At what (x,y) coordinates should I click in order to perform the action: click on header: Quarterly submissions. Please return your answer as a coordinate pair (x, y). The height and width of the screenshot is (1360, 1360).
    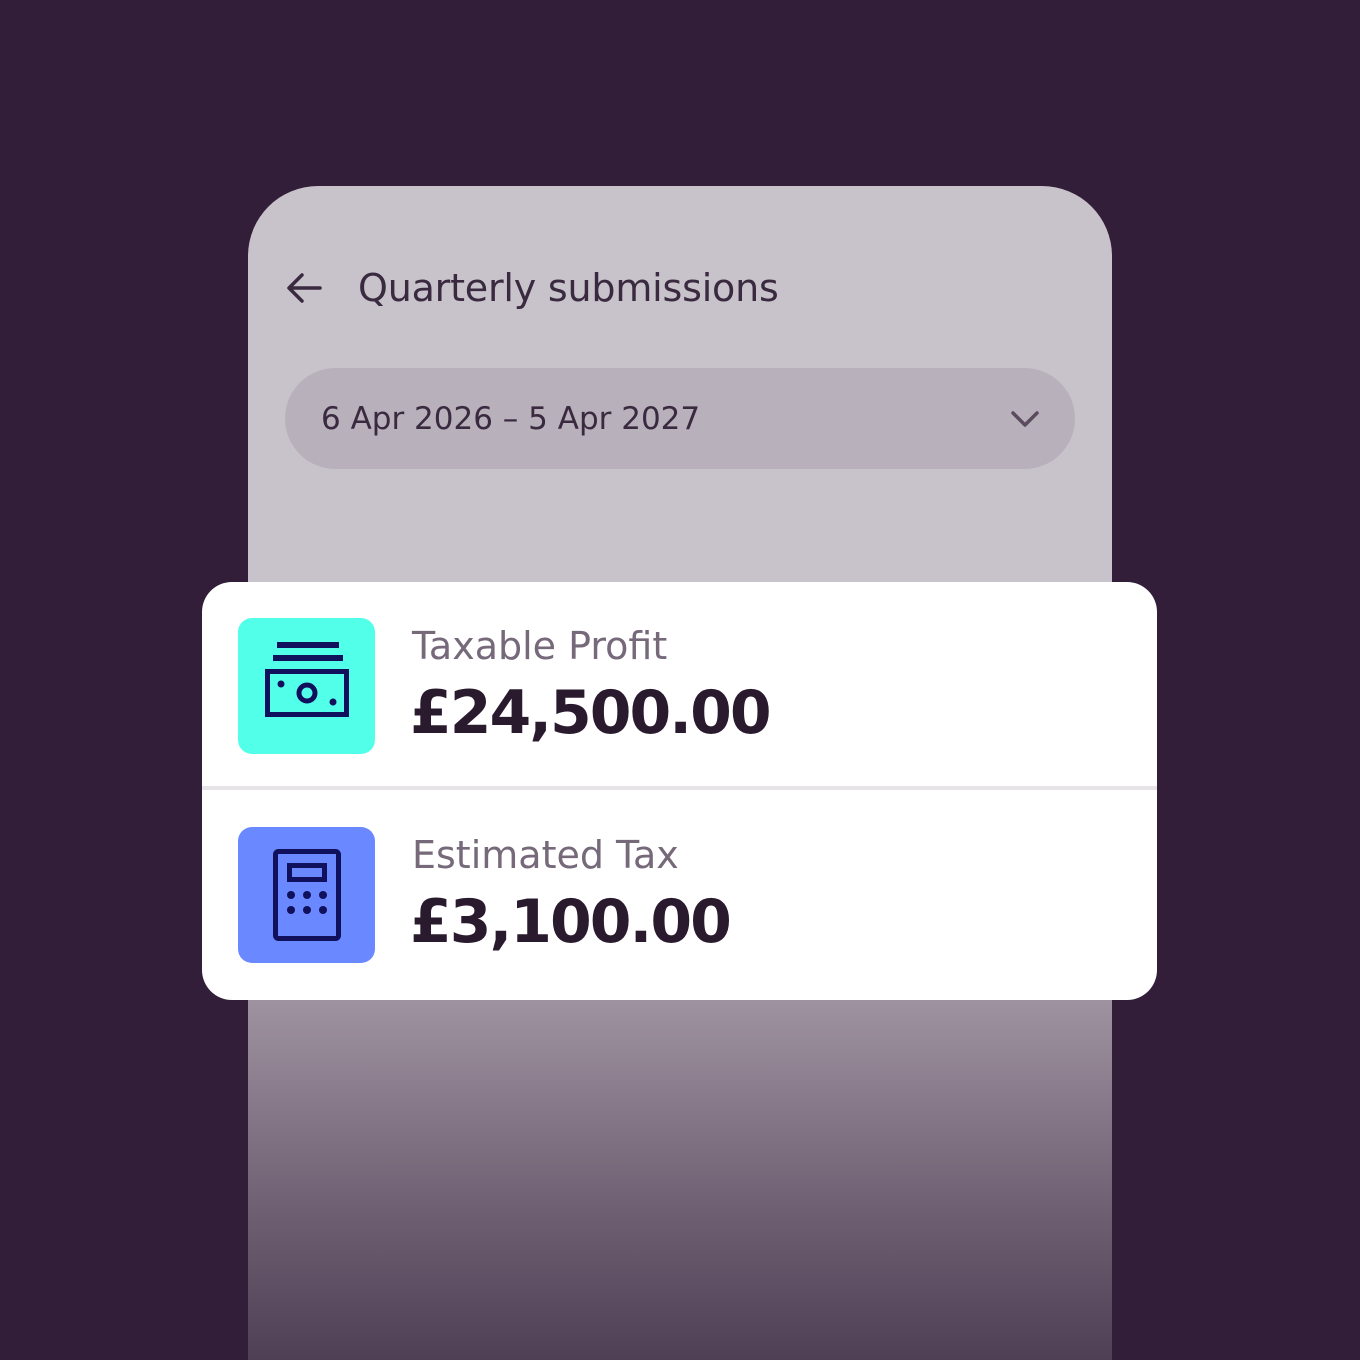
    Looking at the image, I should click on (530, 288).